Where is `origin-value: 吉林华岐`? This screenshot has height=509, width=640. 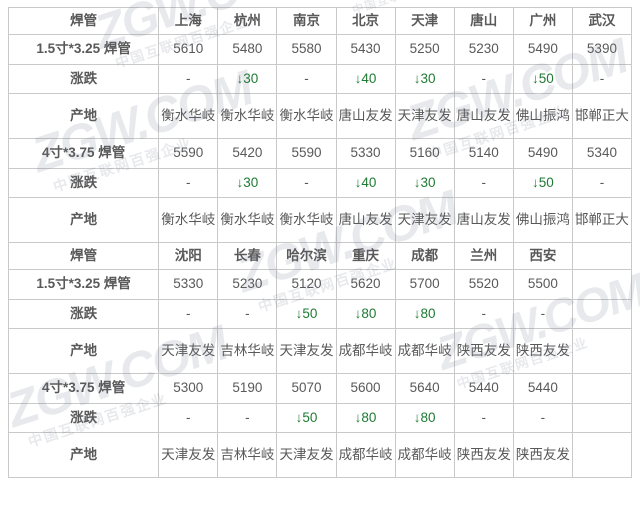 origin-value: 吉林华岐 is located at coordinates (247, 455).